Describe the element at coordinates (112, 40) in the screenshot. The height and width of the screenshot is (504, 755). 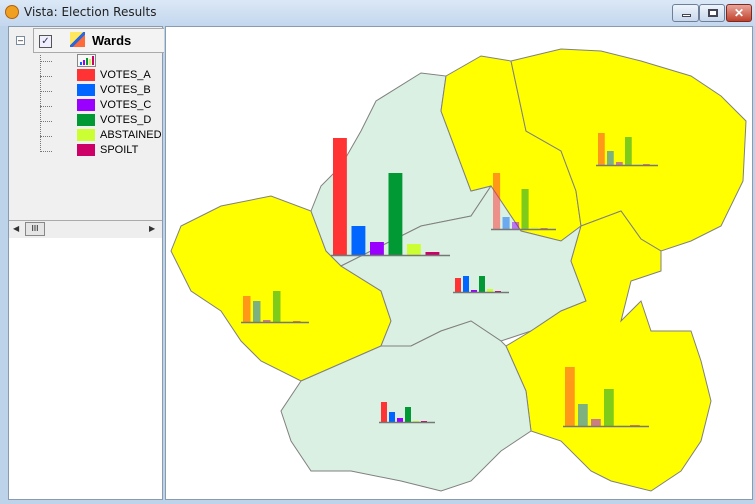
I see `layer-name: Wards` at that location.